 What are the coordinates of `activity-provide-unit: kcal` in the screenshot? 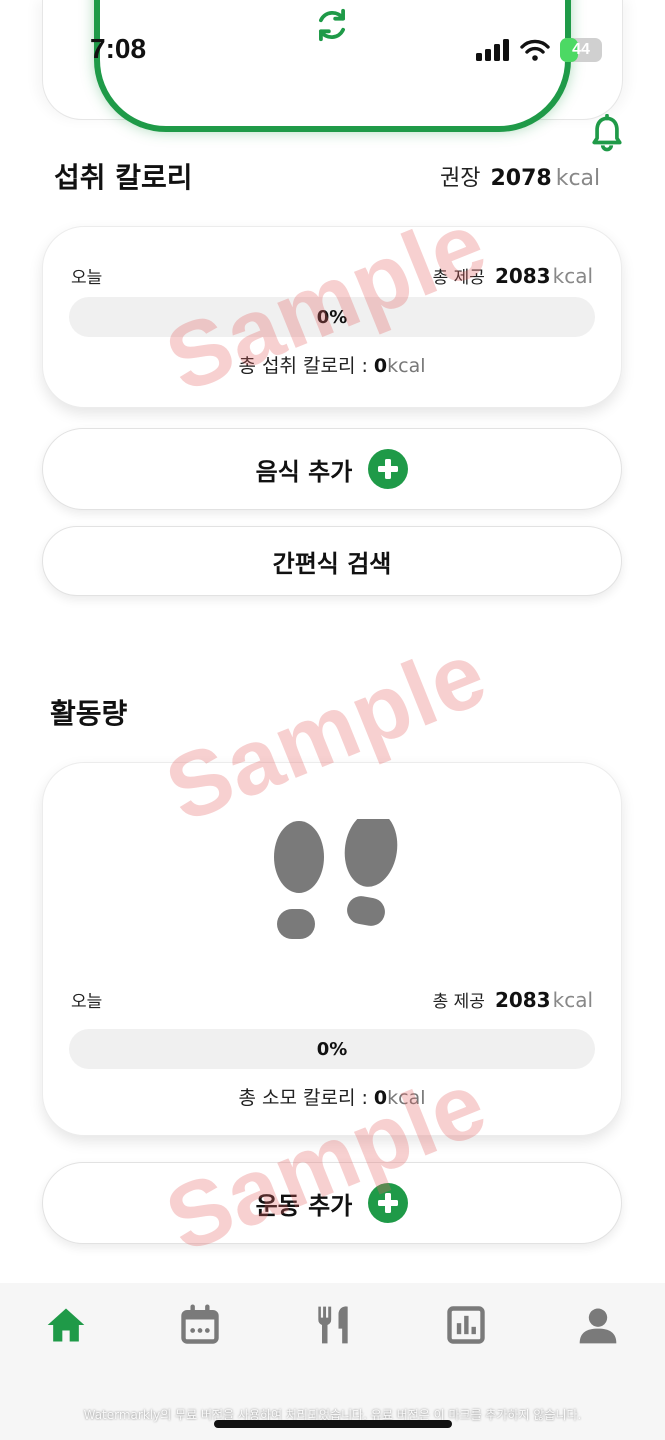 It's located at (572, 1000).